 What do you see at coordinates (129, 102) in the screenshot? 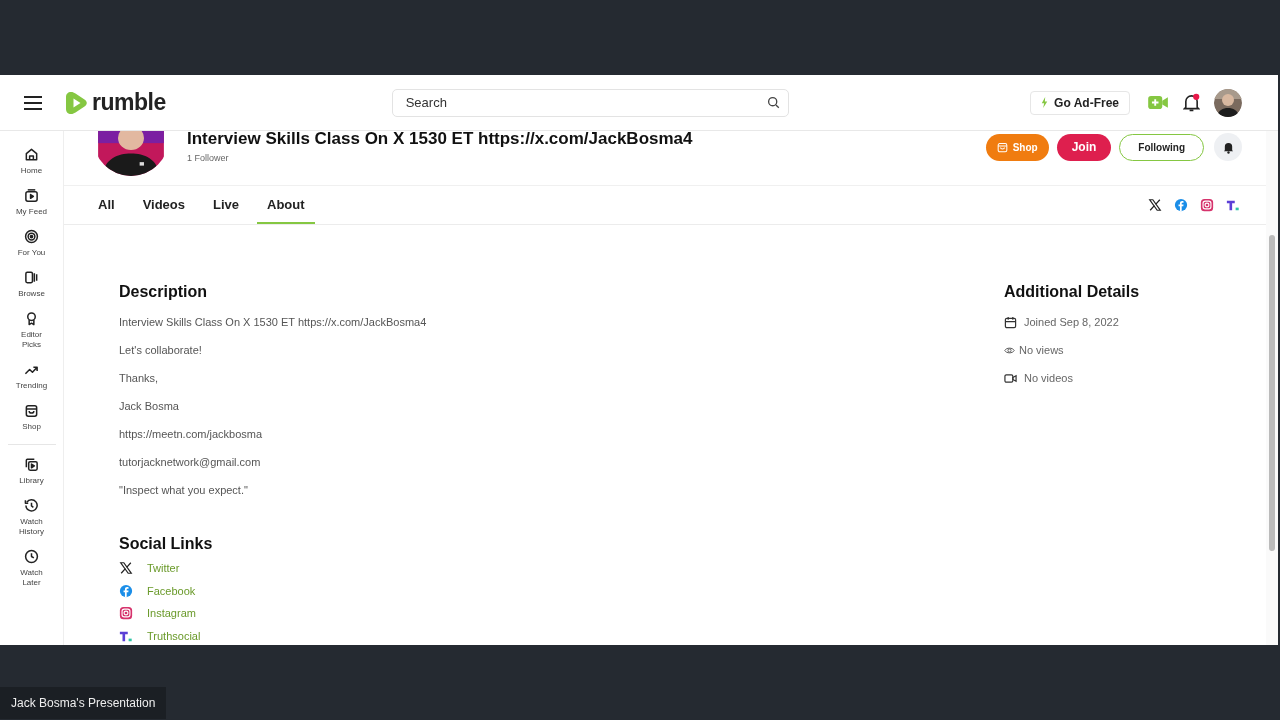
I see `logo-text: rumble` at bounding box center [129, 102].